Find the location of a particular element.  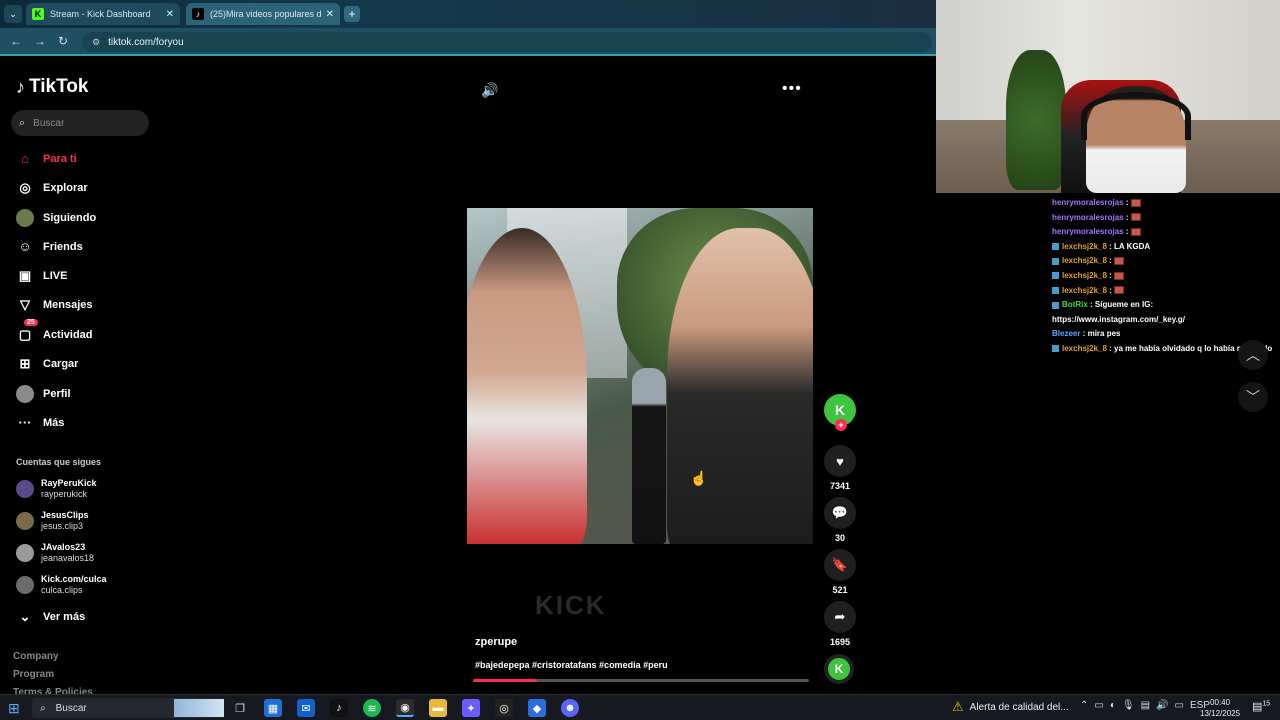

profile-avatar-icon is located at coordinates (25, 394).